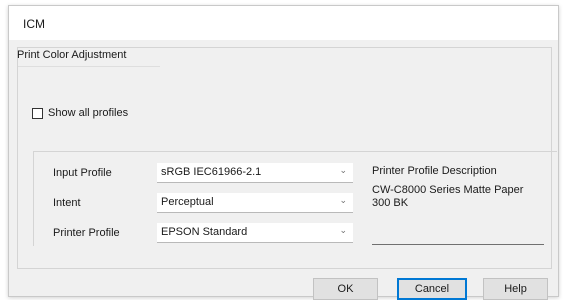 This screenshot has height=300, width=565. What do you see at coordinates (34, 24) in the screenshot?
I see `window-title: ICM` at bounding box center [34, 24].